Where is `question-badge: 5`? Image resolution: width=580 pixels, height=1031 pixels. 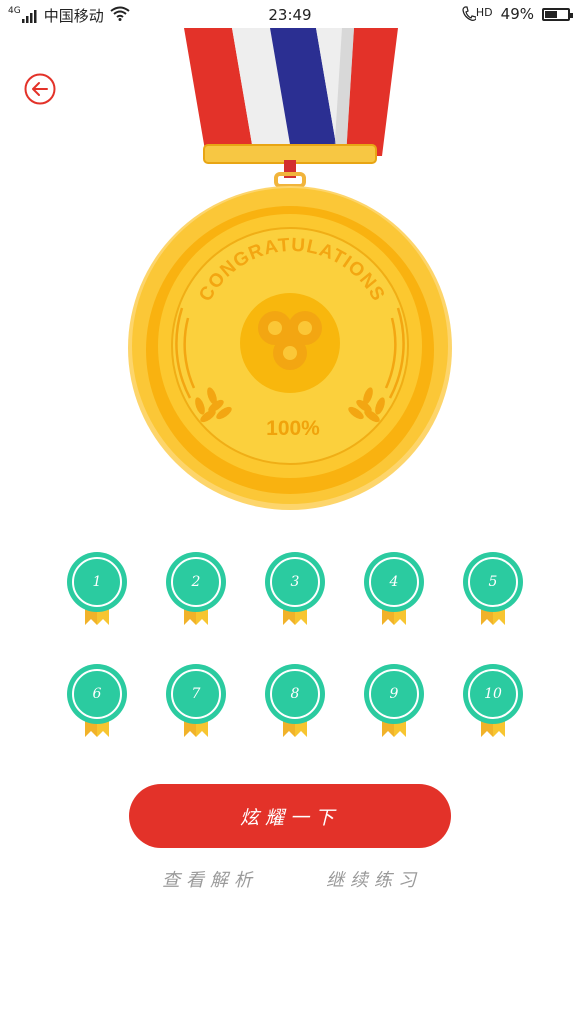 question-badge: 5 is located at coordinates (493, 590).